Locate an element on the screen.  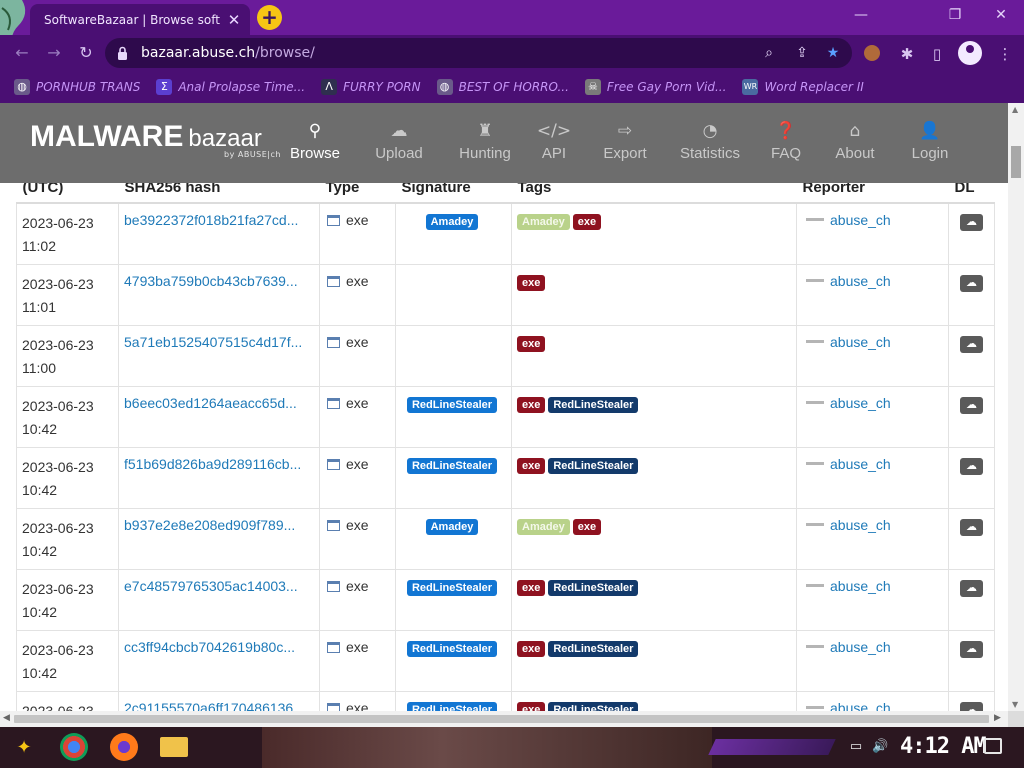
scroll-down-icon: ▼ is located at coordinates (1015, 704).